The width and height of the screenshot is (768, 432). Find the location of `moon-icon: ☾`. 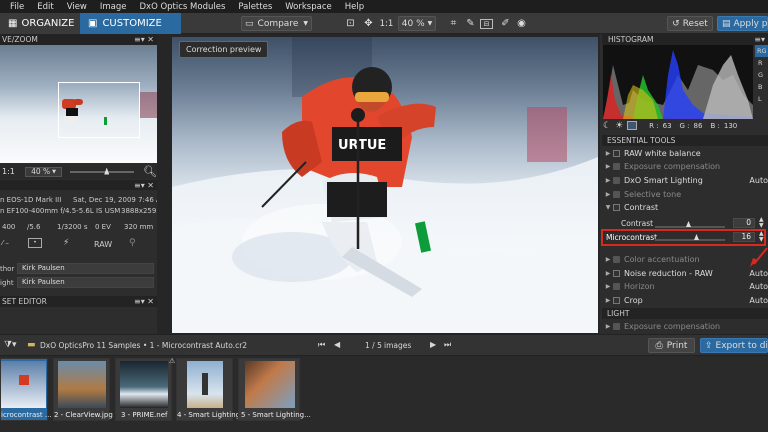

moon-icon: ☾ is located at coordinates (607, 126).